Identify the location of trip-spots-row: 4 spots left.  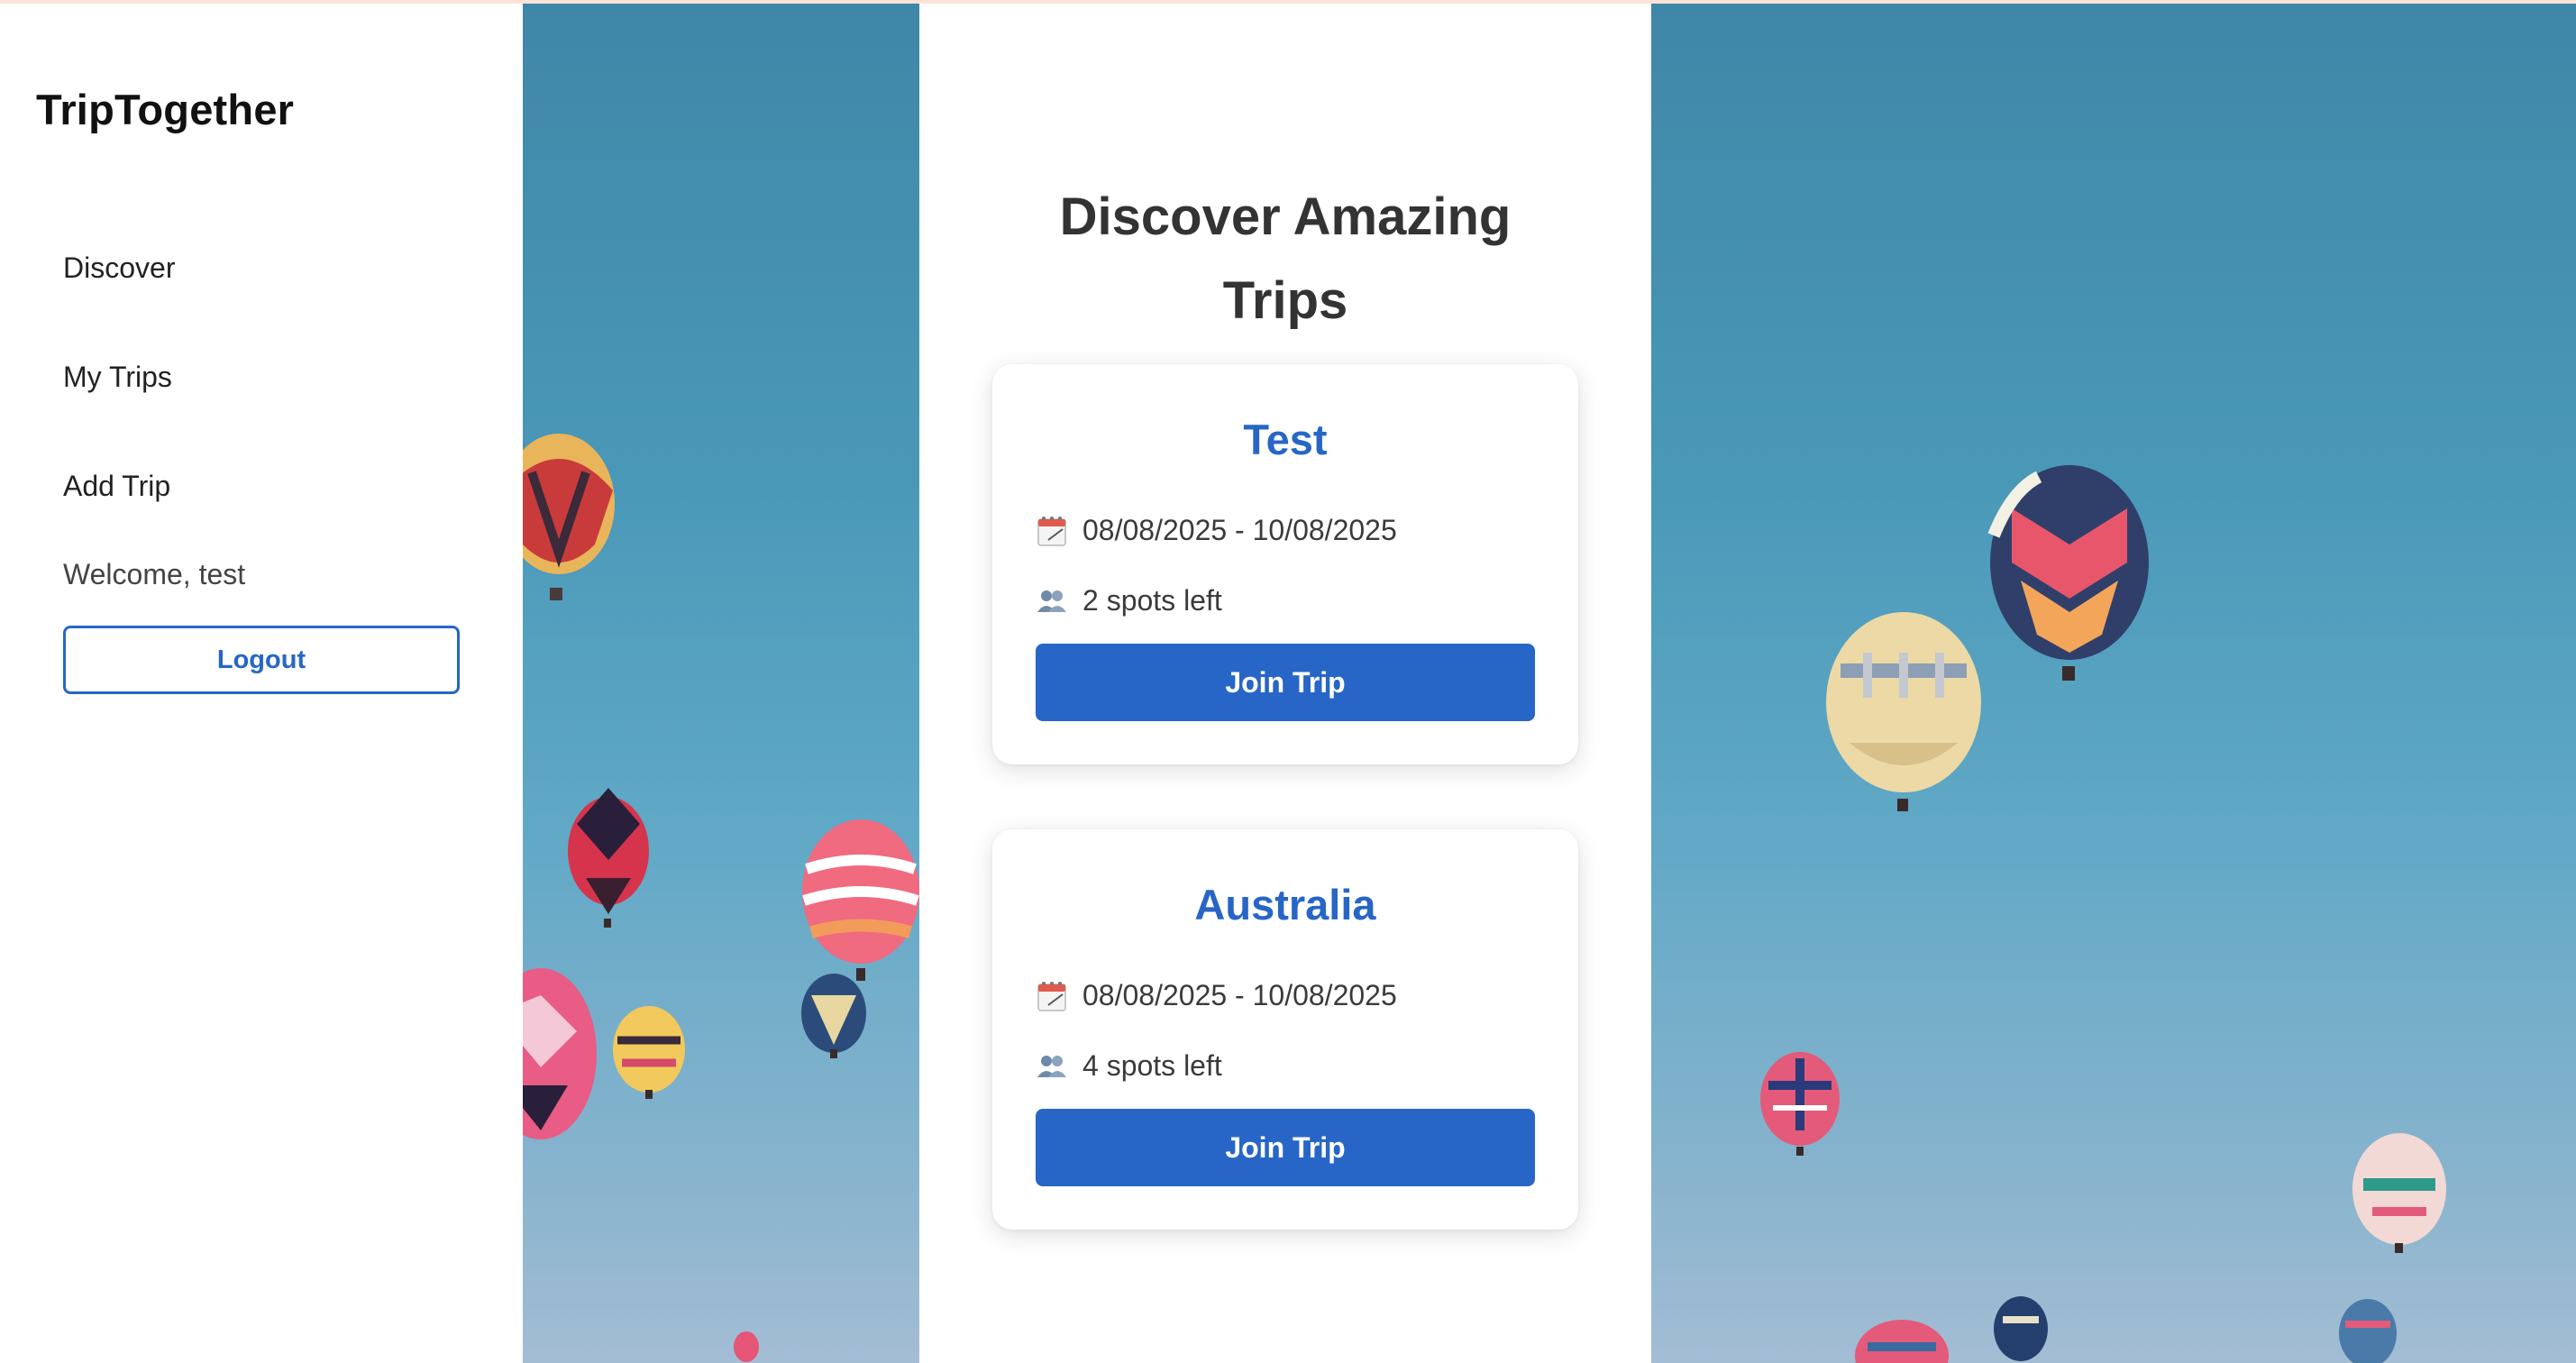
(1129, 1066).